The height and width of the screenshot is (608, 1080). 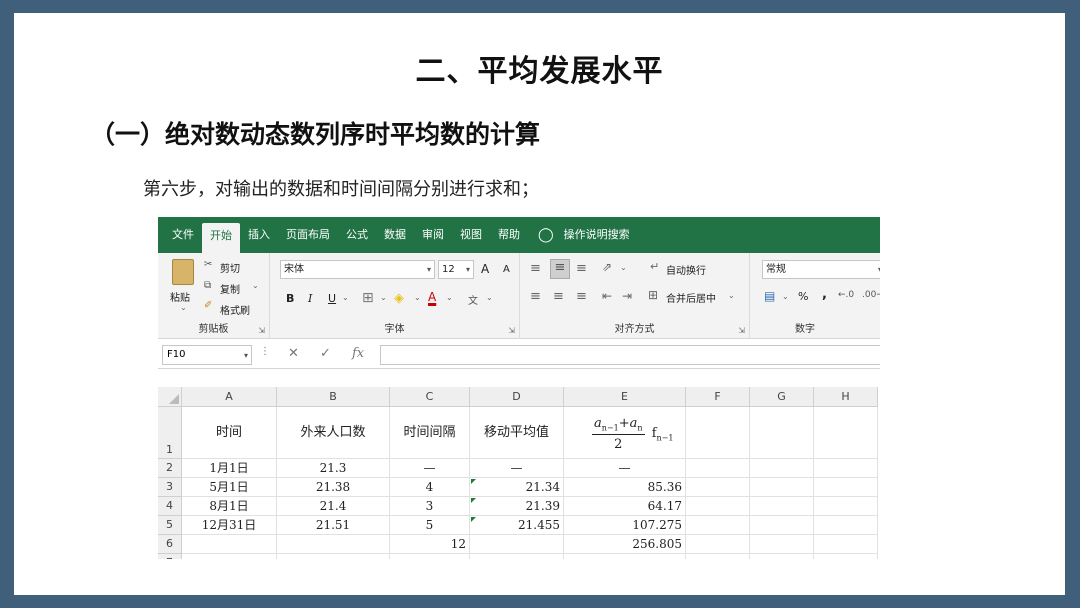 I want to click on insert-function-button: fx, so click(x=358, y=353).